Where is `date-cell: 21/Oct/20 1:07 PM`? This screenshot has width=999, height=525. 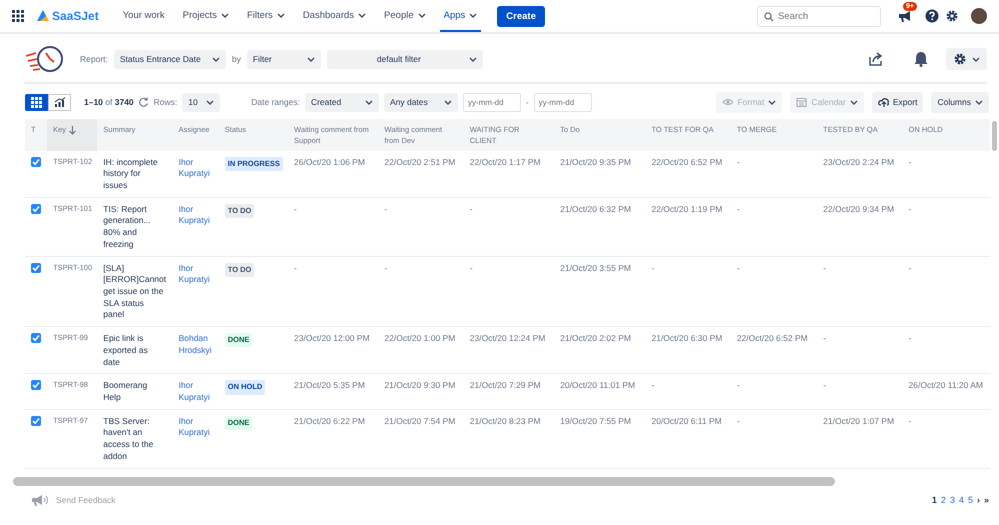 date-cell: 21/Oct/20 1:07 PM is located at coordinates (858, 421).